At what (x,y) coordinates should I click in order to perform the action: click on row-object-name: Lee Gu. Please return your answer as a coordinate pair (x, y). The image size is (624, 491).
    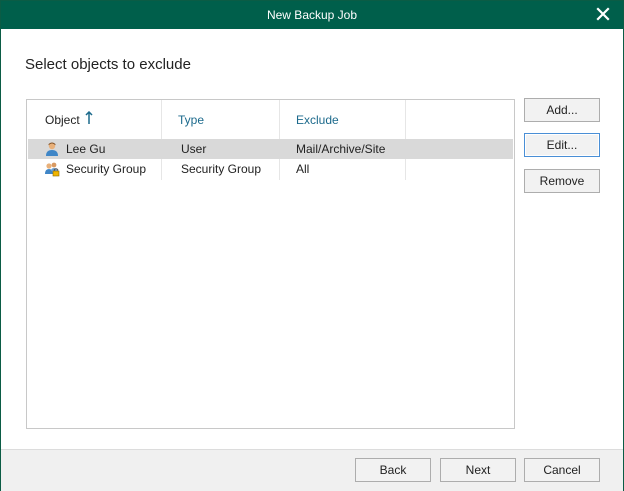
    Looking at the image, I should click on (86, 149).